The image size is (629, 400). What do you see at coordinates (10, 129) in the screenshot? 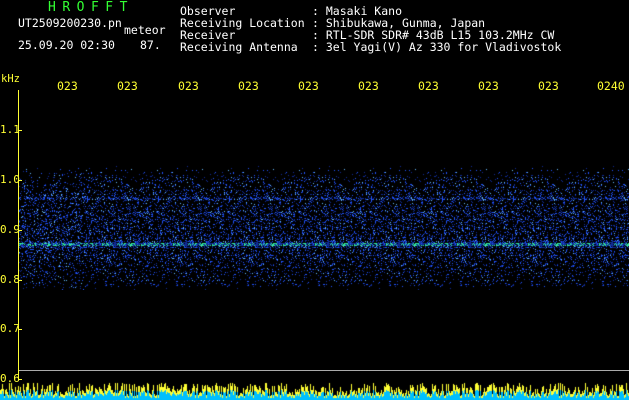
I see `frequency-tick: 1.1` at bounding box center [10, 129].